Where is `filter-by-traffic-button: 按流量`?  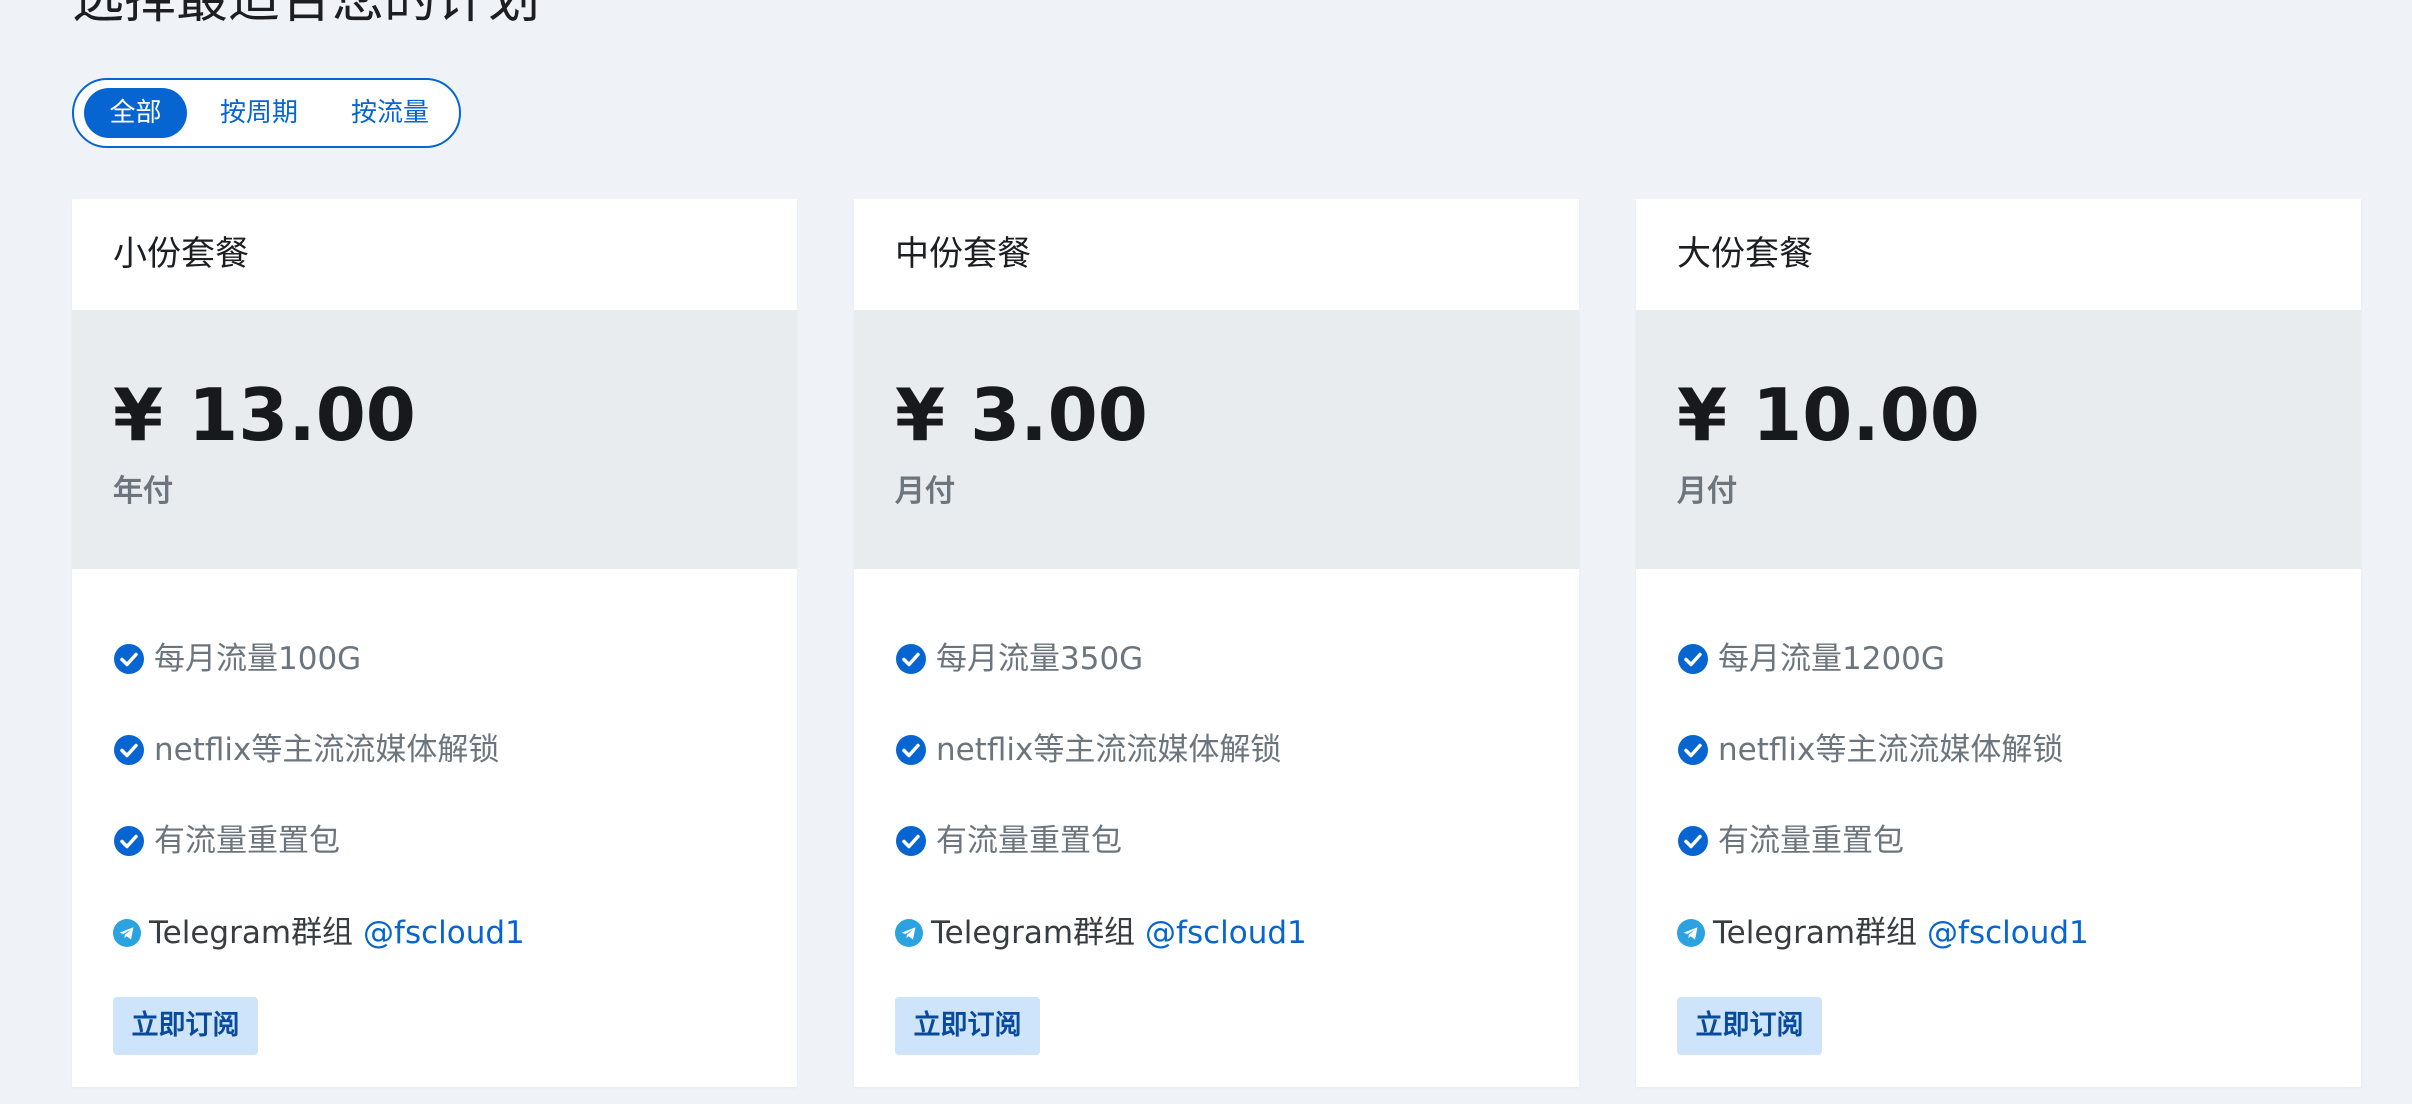
filter-by-traffic-button: 按流量 is located at coordinates (390, 113).